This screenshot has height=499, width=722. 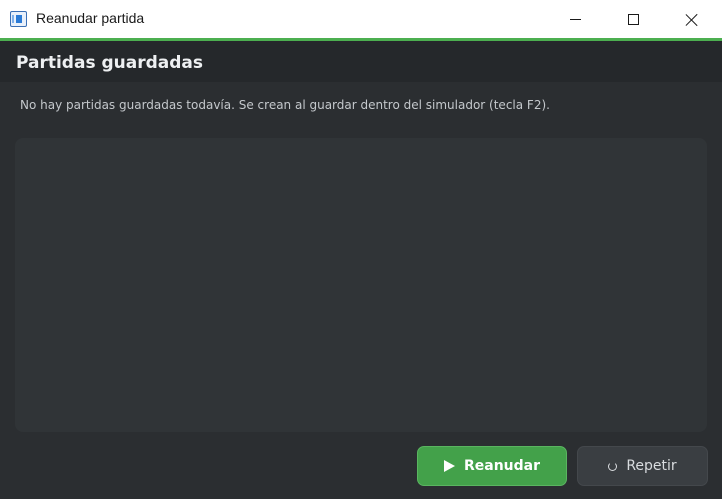 I want to click on minimize-button, so click(x=575, y=19).